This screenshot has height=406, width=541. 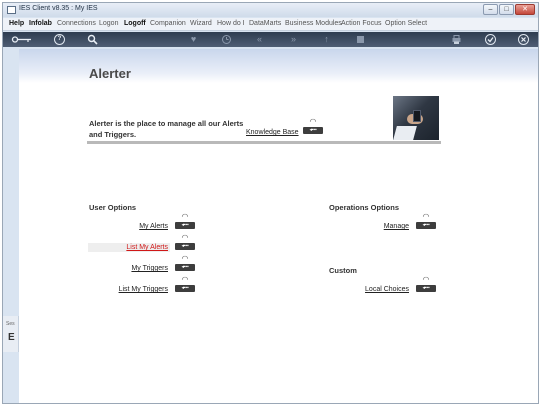 What do you see at coordinates (490, 39) in the screenshot?
I see `check-icon` at bounding box center [490, 39].